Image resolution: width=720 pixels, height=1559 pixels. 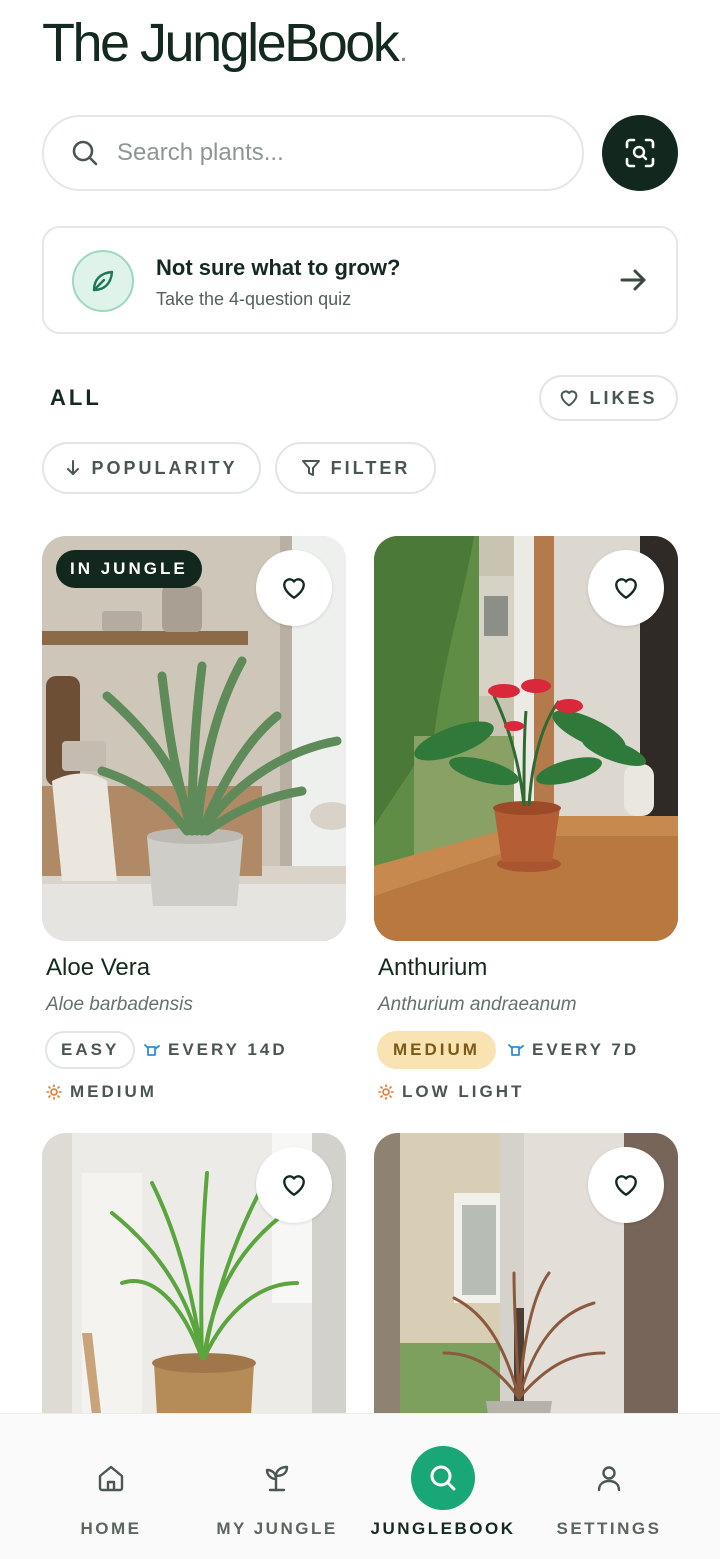 What do you see at coordinates (623, 397) in the screenshot?
I see `likes-label: LIKES` at bounding box center [623, 397].